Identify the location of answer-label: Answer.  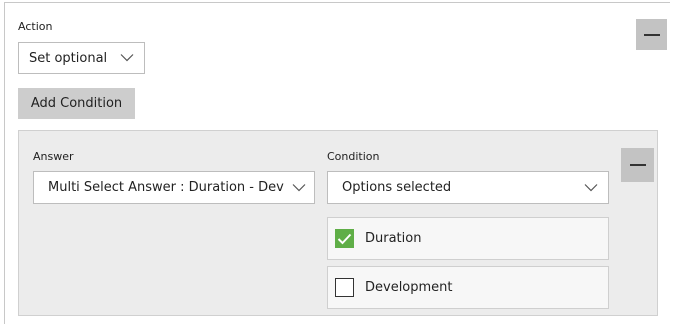
(53, 156).